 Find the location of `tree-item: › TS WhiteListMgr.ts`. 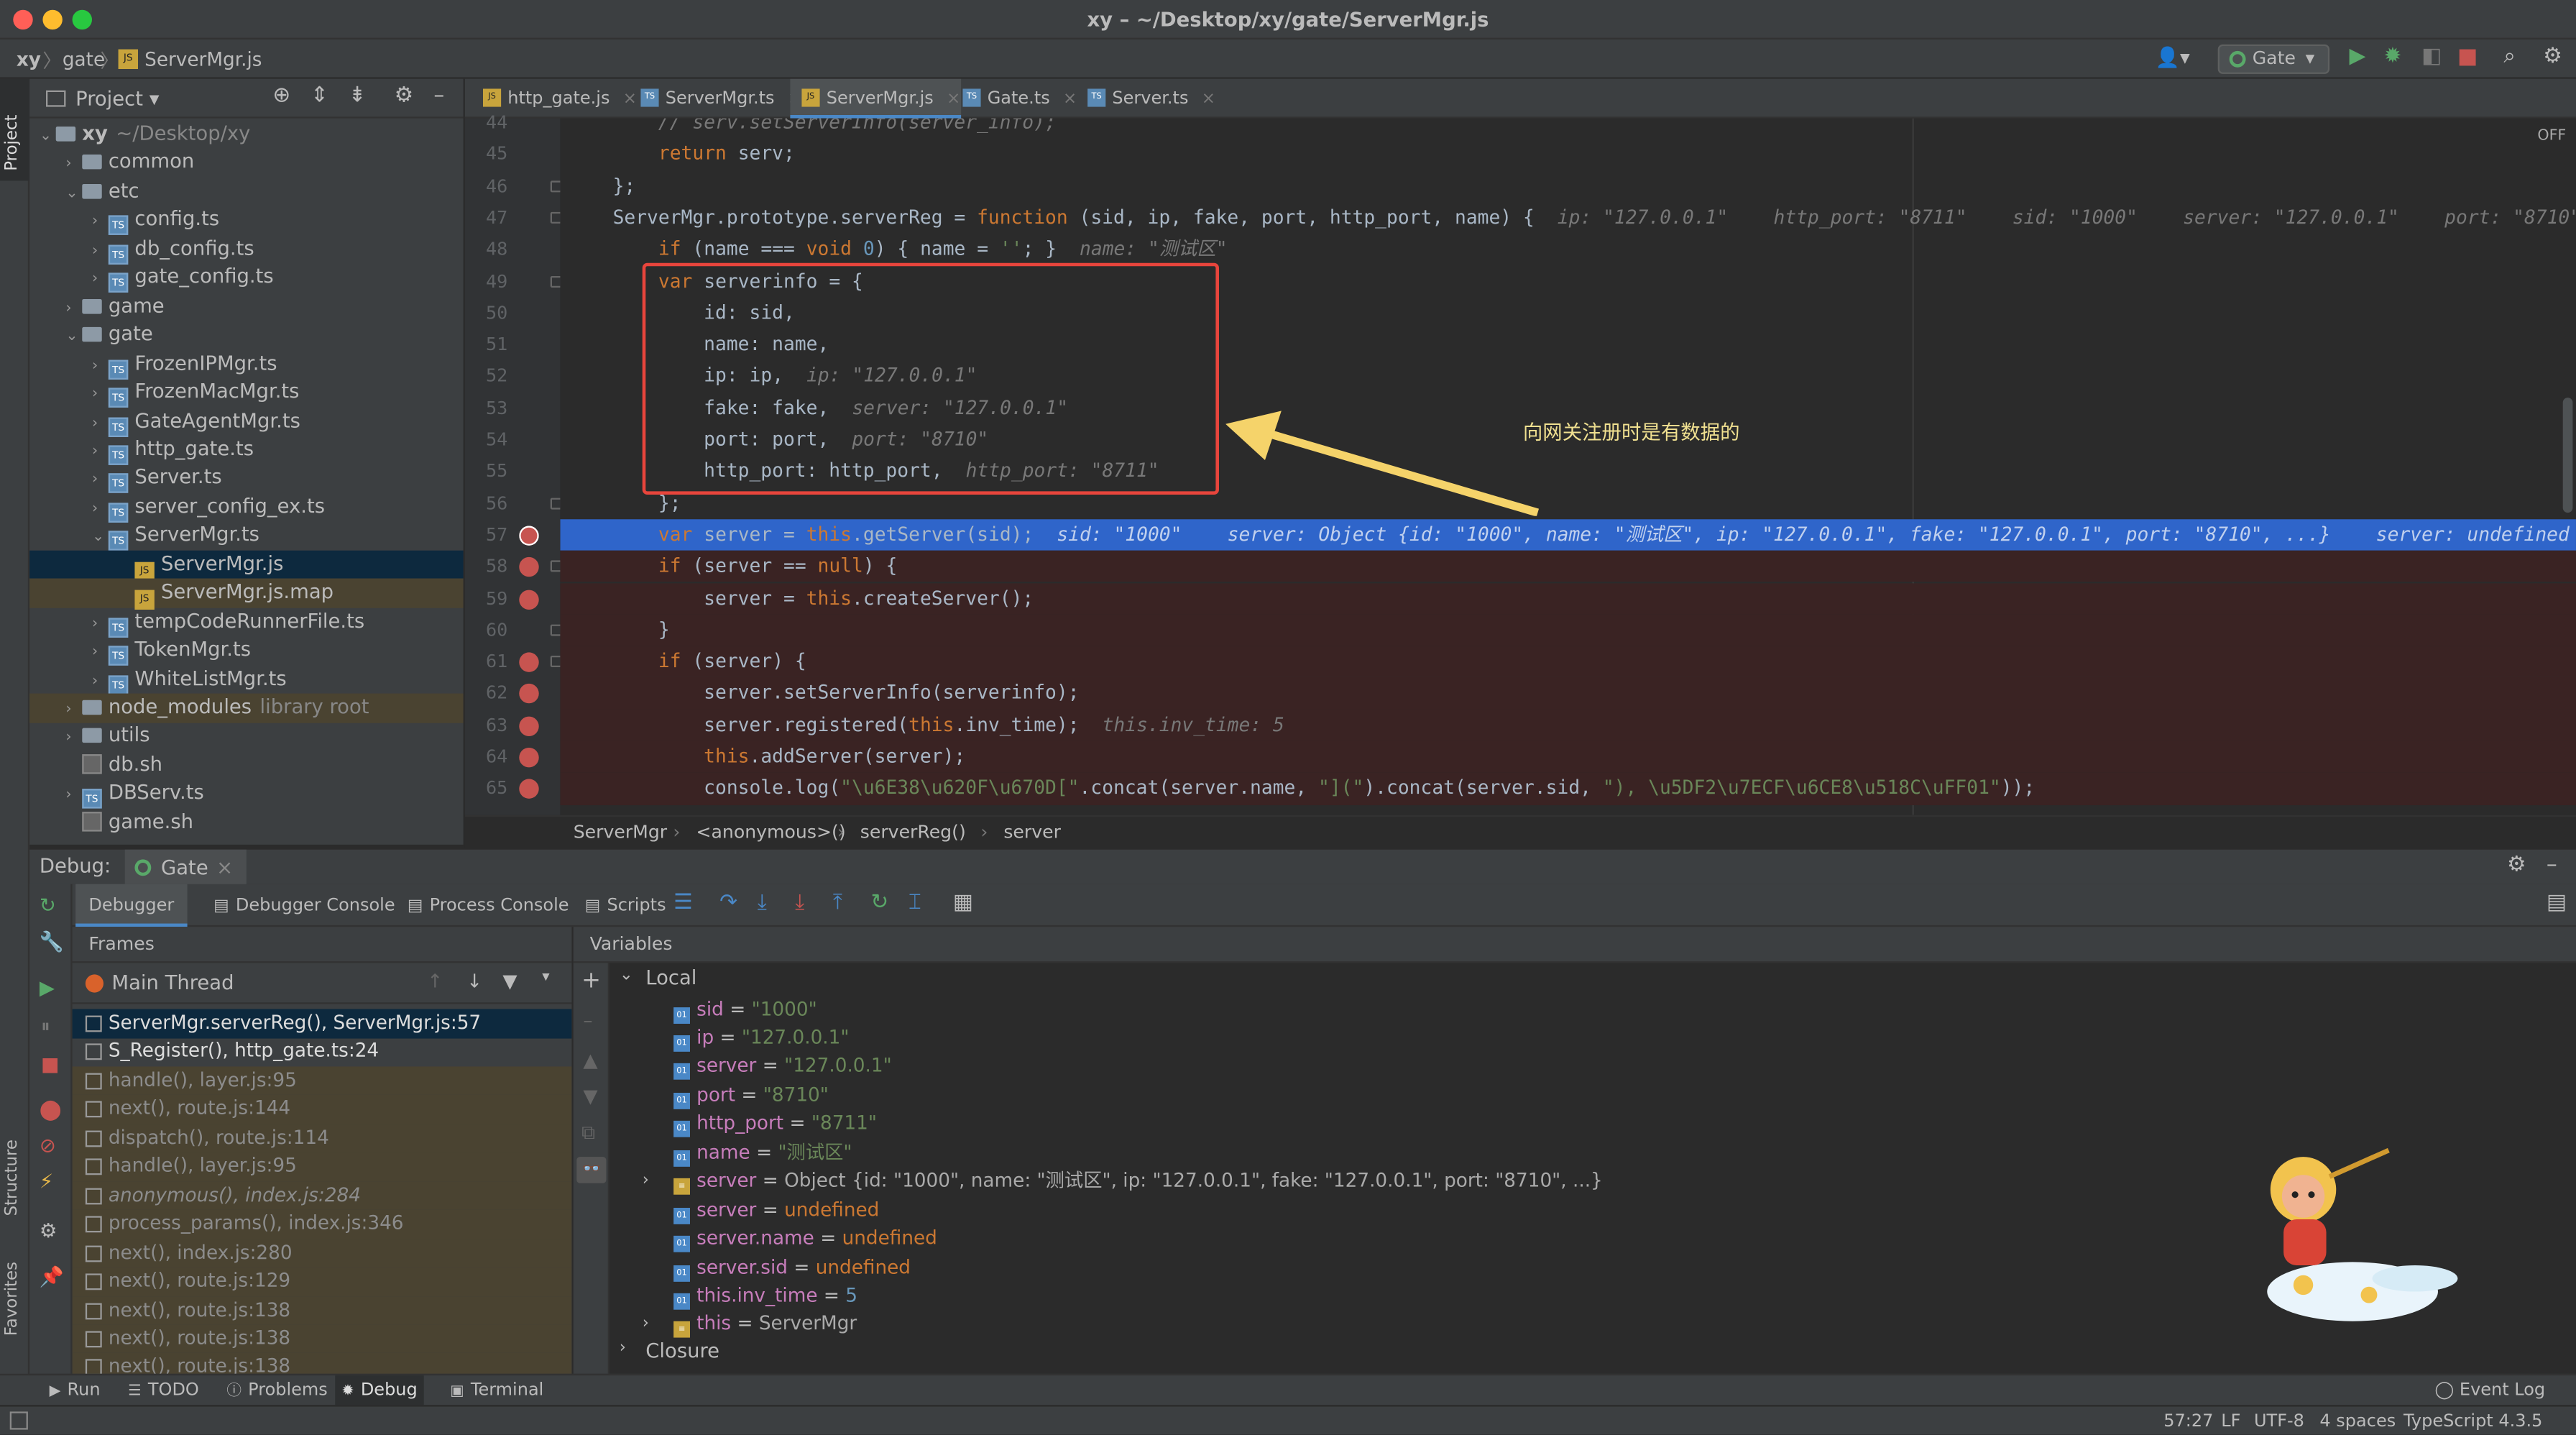

tree-item: › TS WhiteListMgr.ts is located at coordinates (246, 680).